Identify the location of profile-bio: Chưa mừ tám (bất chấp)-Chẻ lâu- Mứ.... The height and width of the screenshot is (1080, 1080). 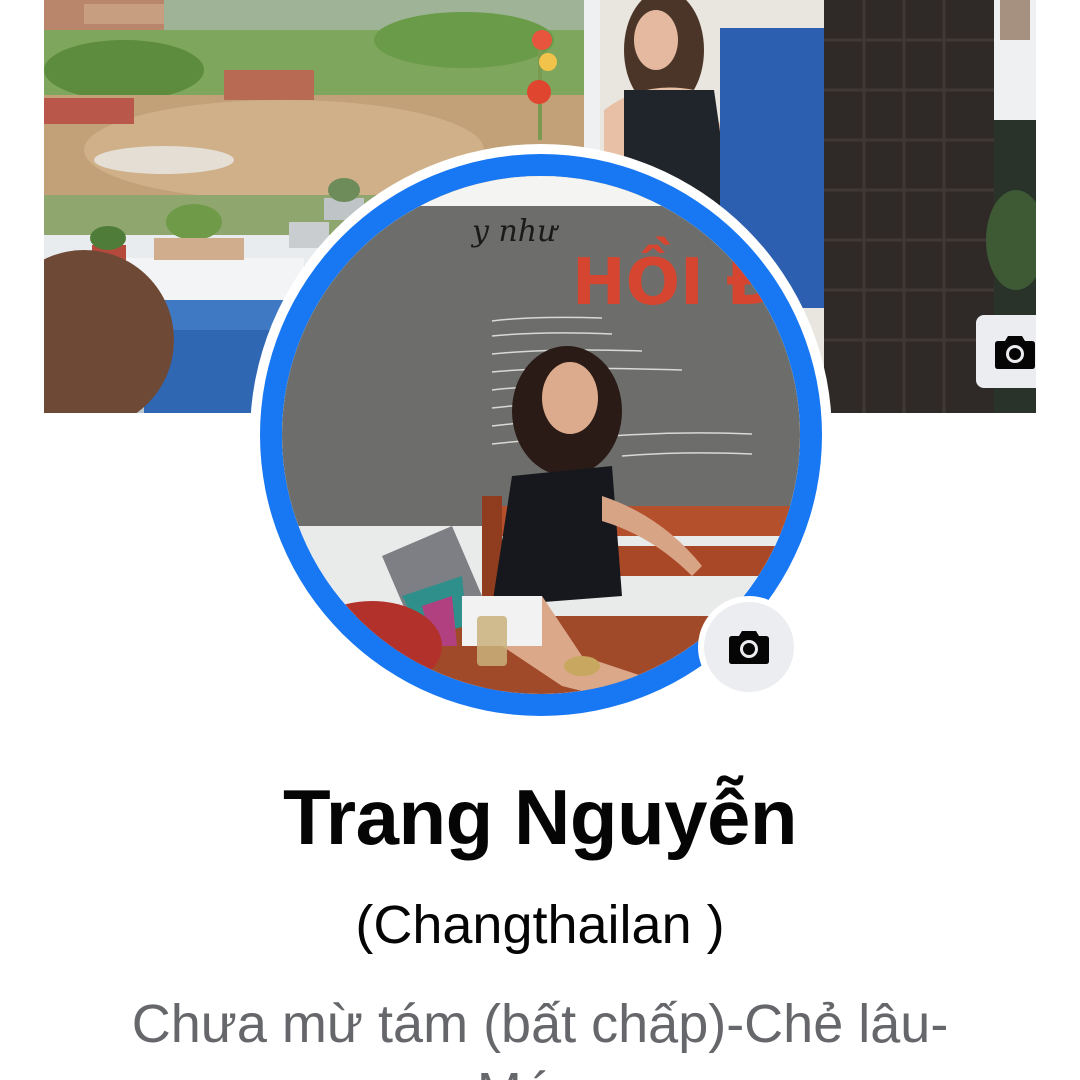
(540, 1037).